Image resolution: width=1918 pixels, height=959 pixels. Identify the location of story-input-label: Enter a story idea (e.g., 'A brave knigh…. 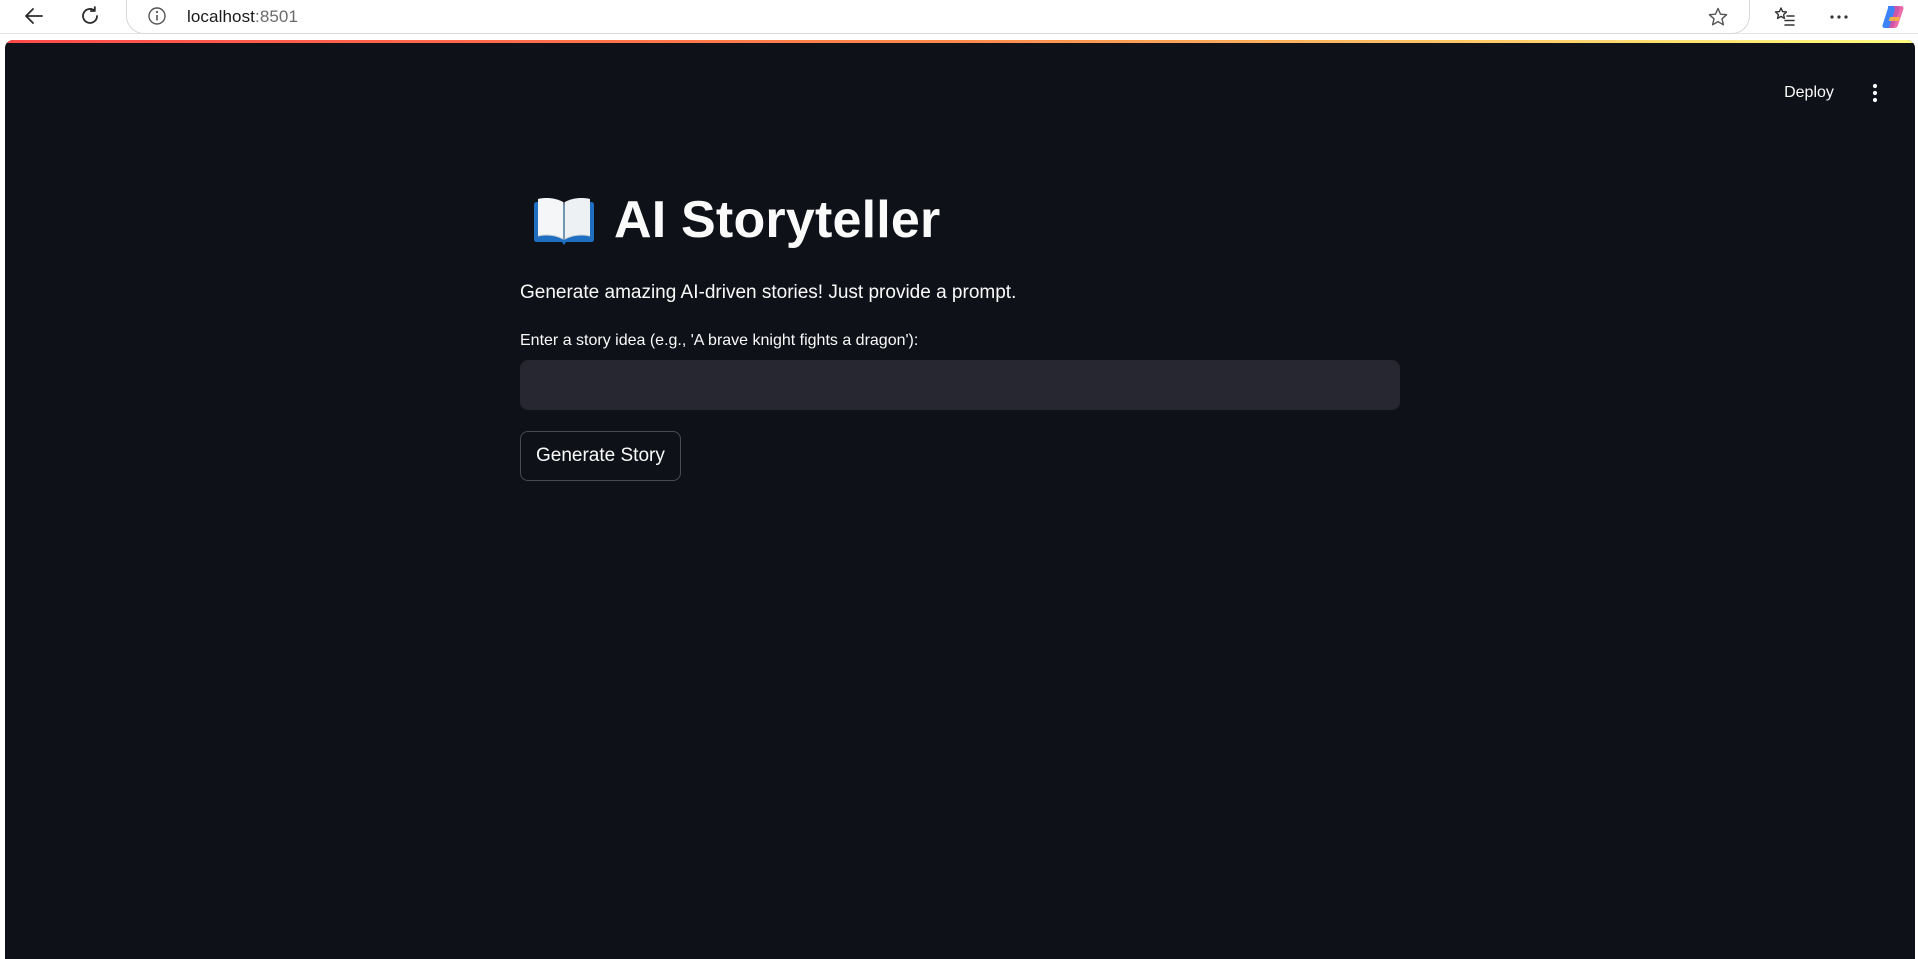
(719, 340).